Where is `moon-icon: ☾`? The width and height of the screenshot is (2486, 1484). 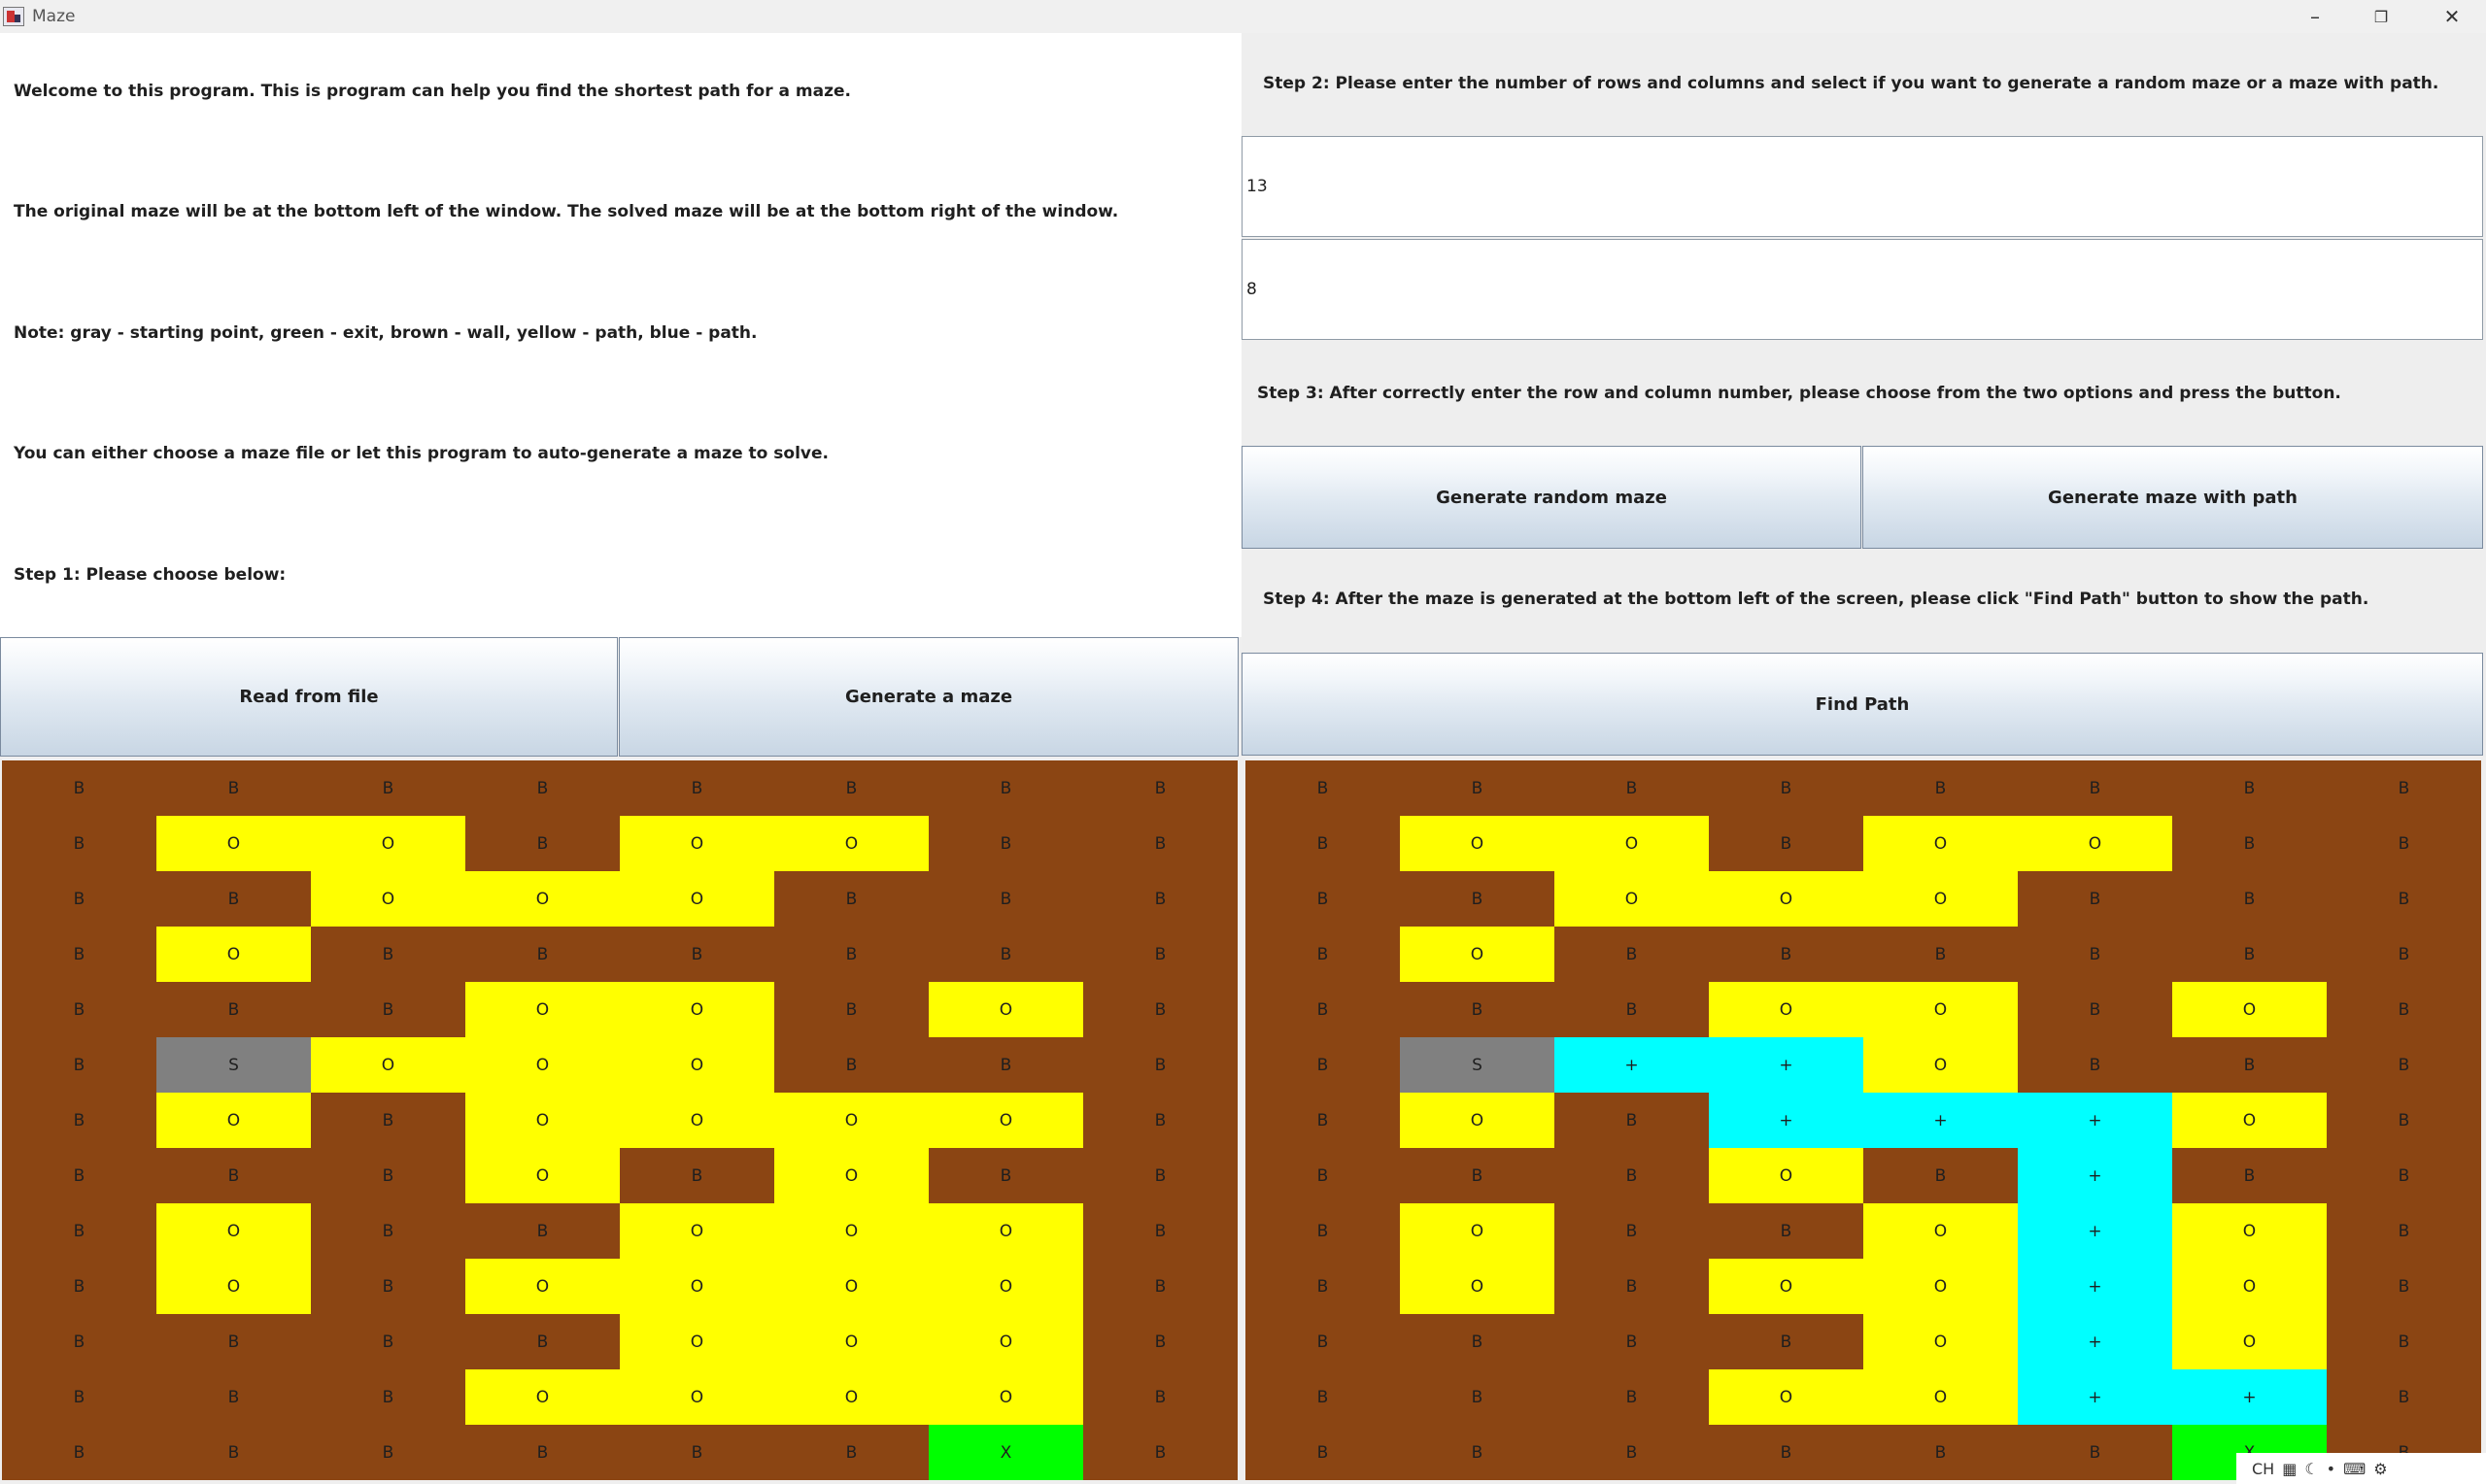
moon-icon: ☾ is located at coordinates (2311, 1469).